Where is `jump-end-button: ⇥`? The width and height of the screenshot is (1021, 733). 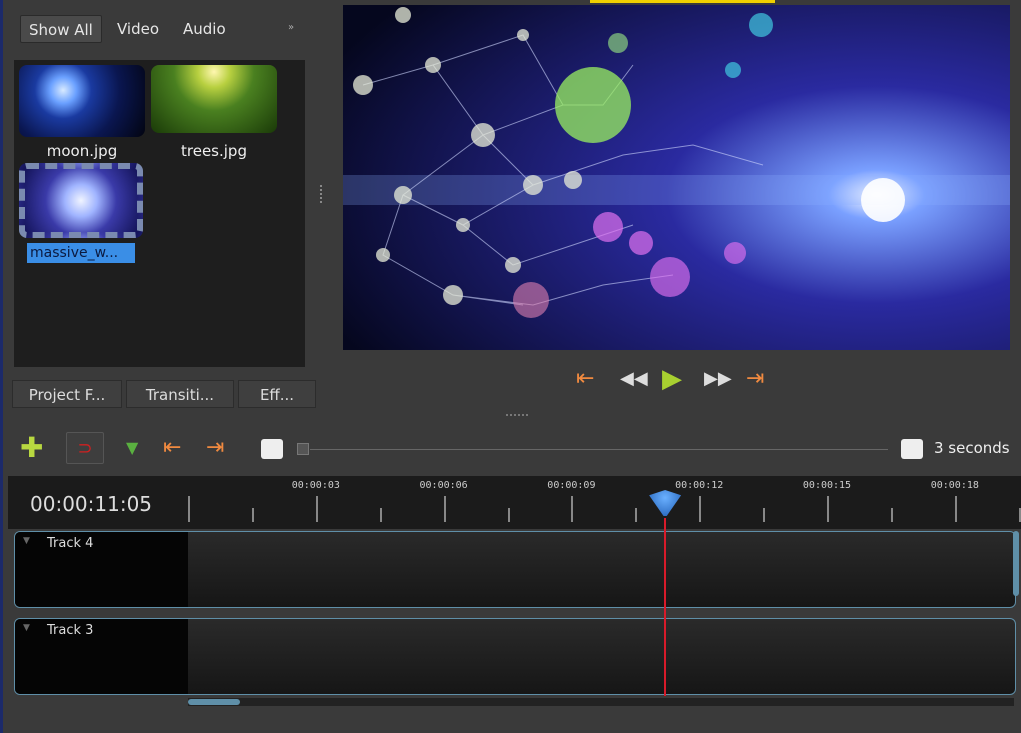 jump-end-button: ⇥ is located at coordinates (755, 379).